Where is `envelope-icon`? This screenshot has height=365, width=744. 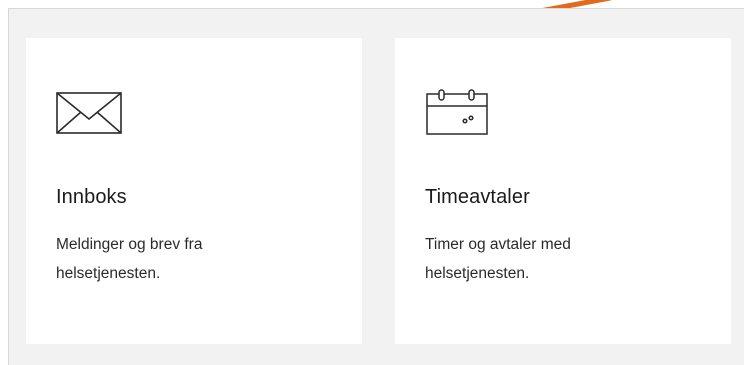
envelope-icon is located at coordinates (89, 113).